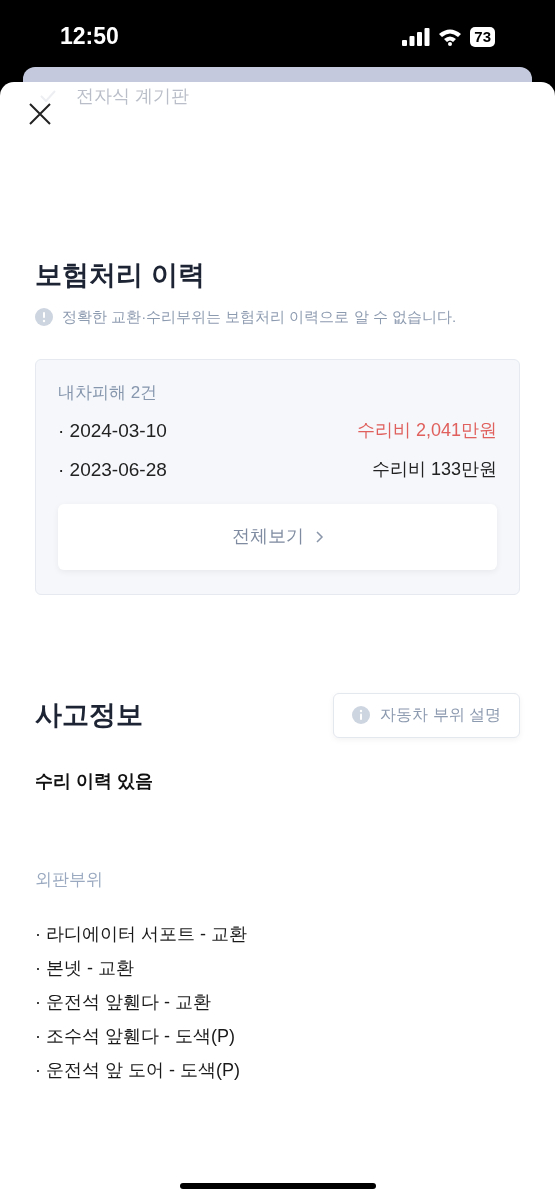 The width and height of the screenshot is (555, 1200). I want to click on repair-part-item: · 조수석 앞휀다 - 도색(P), so click(135, 1036).